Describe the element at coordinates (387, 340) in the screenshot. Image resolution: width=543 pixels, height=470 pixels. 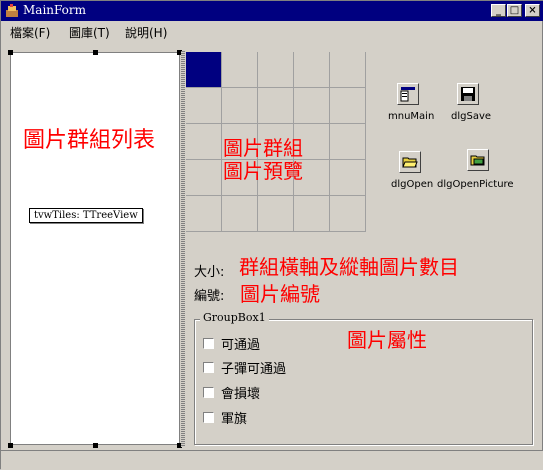
I see `annotation-props: 圖片屬性` at that location.